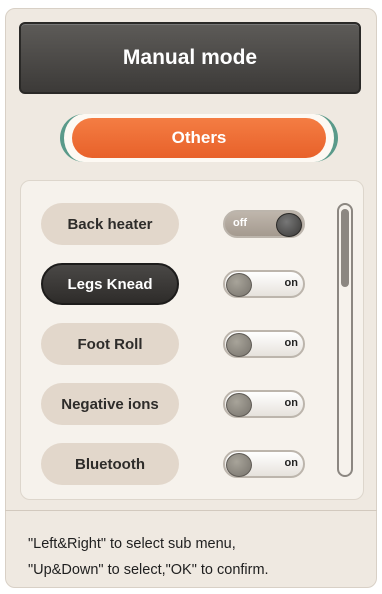 Image resolution: width=382 pixels, height=594 pixels. Describe the element at coordinates (345, 340) in the screenshot. I see `scrollbar` at that location.